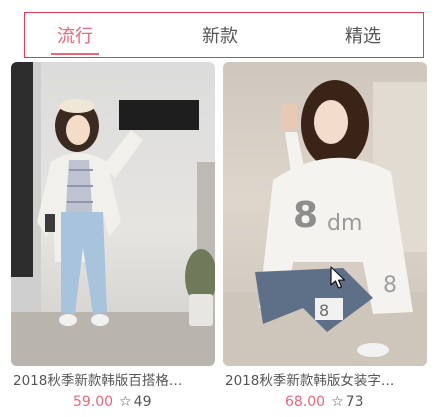 The width and height of the screenshot is (435, 417). Describe the element at coordinates (75, 54) in the screenshot. I see `active-tab-indicator` at that location.